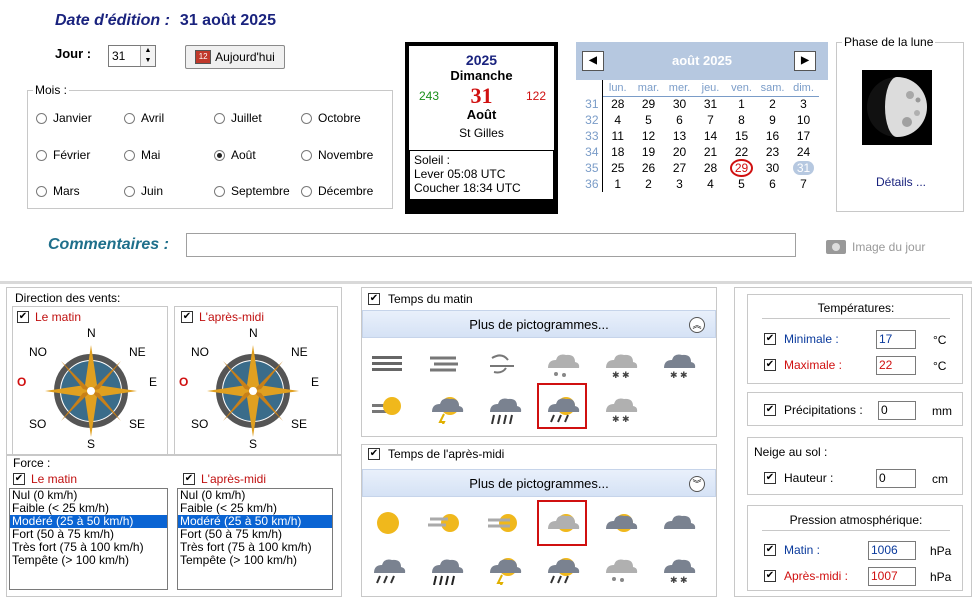 The width and height of the screenshot is (972, 597). I want to click on neige-input: 0, so click(896, 478).